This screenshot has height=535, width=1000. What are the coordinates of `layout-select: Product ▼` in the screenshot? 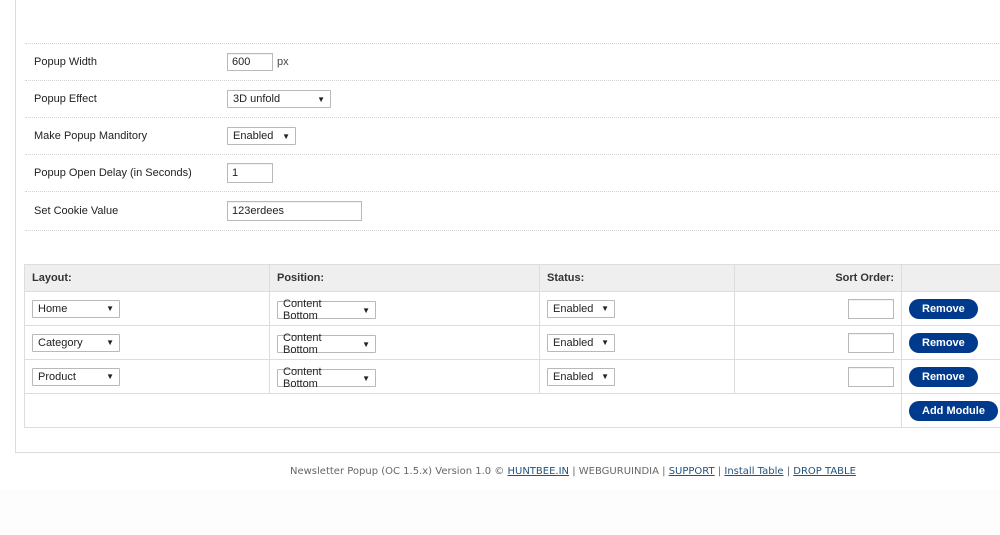 It's located at (76, 376).